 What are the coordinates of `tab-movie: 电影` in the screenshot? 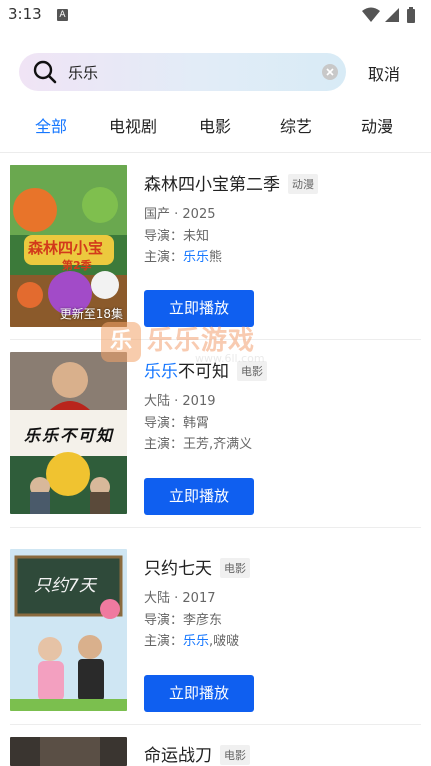 It's located at (215, 125).